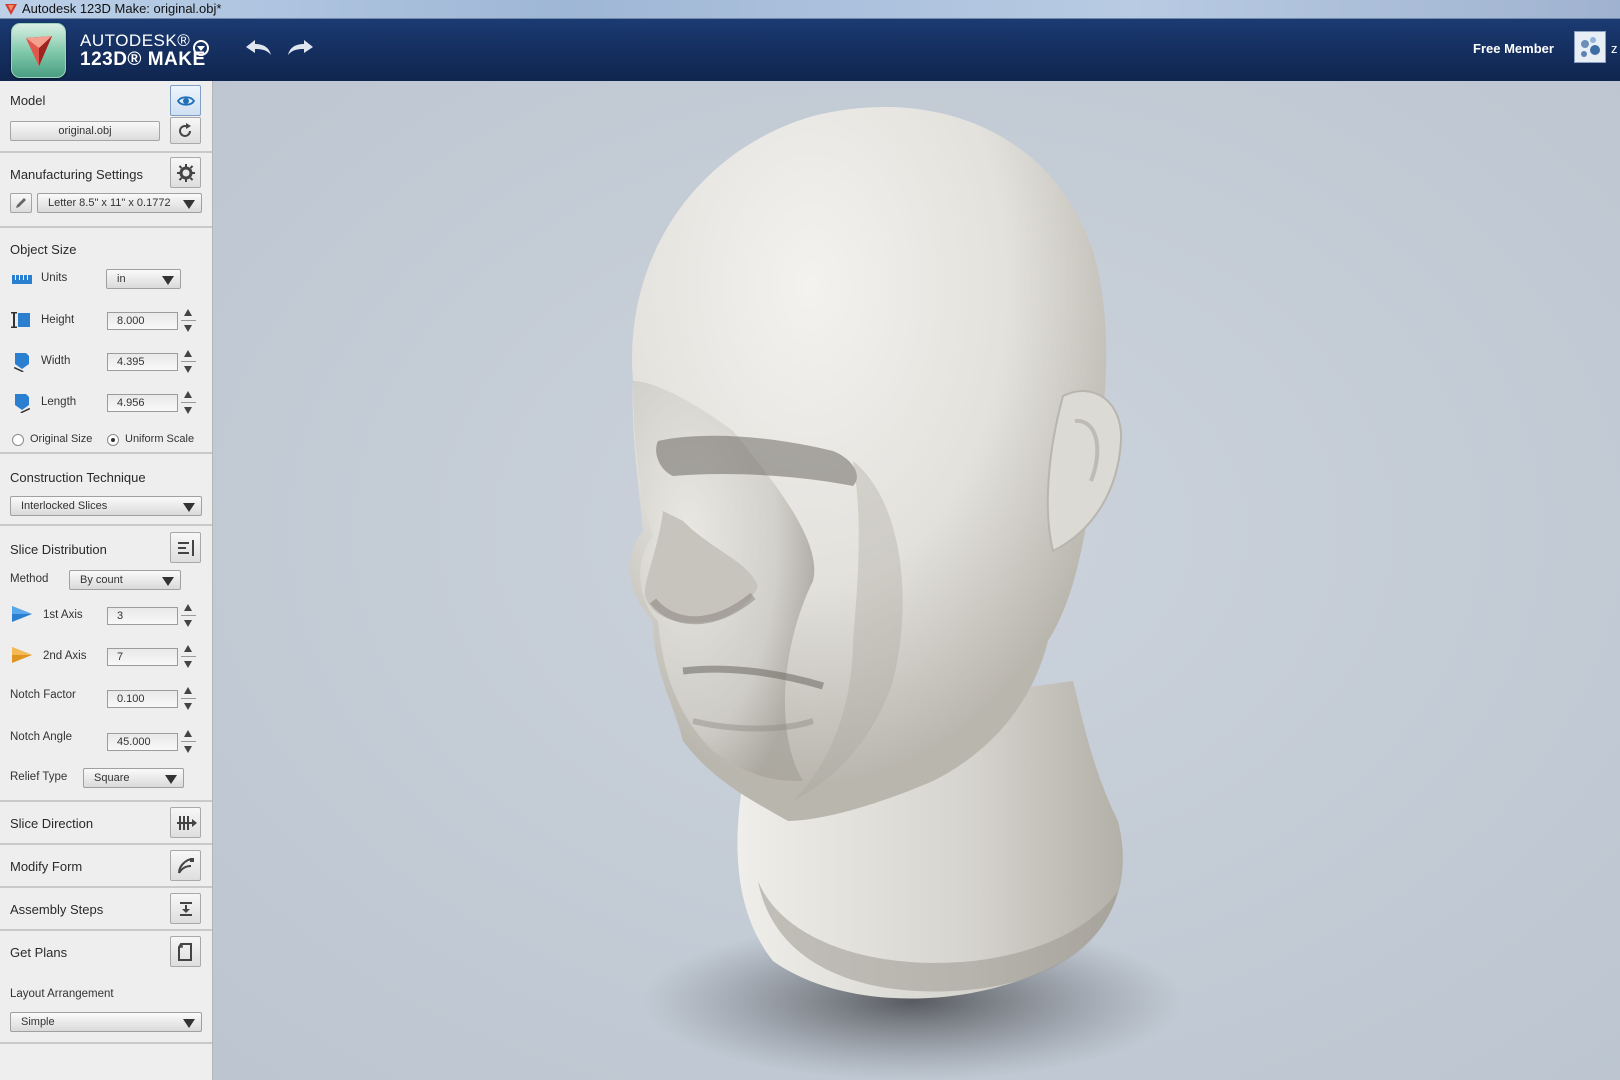 This screenshot has height=1080, width=1620. I want to click on uniform-scale-radio, so click(113, 440).